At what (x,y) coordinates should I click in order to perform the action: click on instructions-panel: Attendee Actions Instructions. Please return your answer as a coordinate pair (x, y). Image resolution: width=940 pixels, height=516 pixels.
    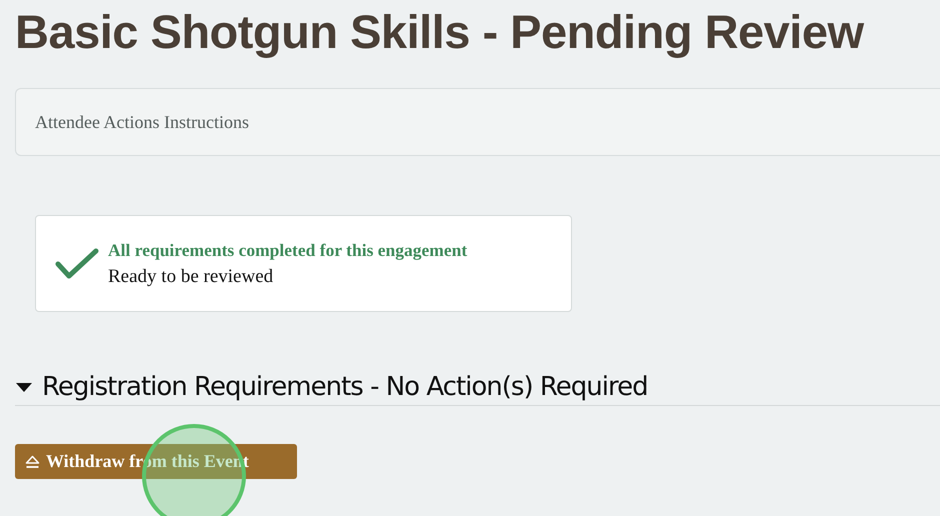
    Looking at the image, I should click on (477, 122).